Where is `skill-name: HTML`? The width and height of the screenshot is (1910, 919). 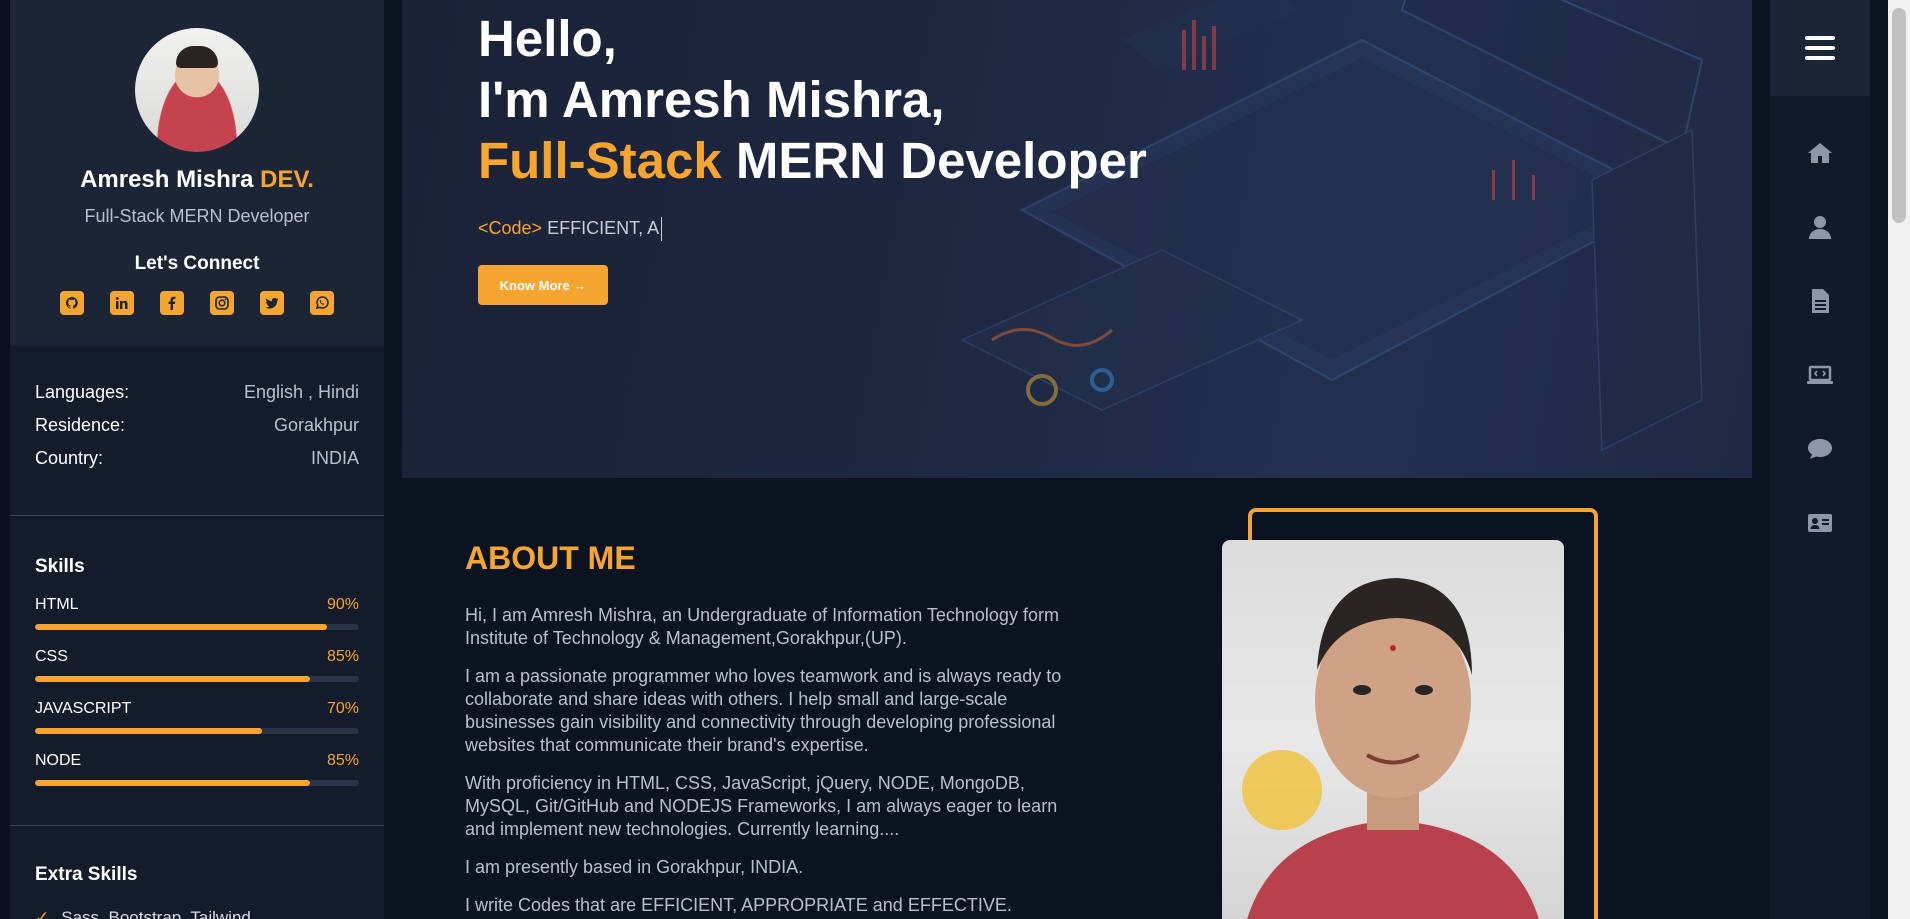 skill-name: HTML is located at coordinates (57, 604).